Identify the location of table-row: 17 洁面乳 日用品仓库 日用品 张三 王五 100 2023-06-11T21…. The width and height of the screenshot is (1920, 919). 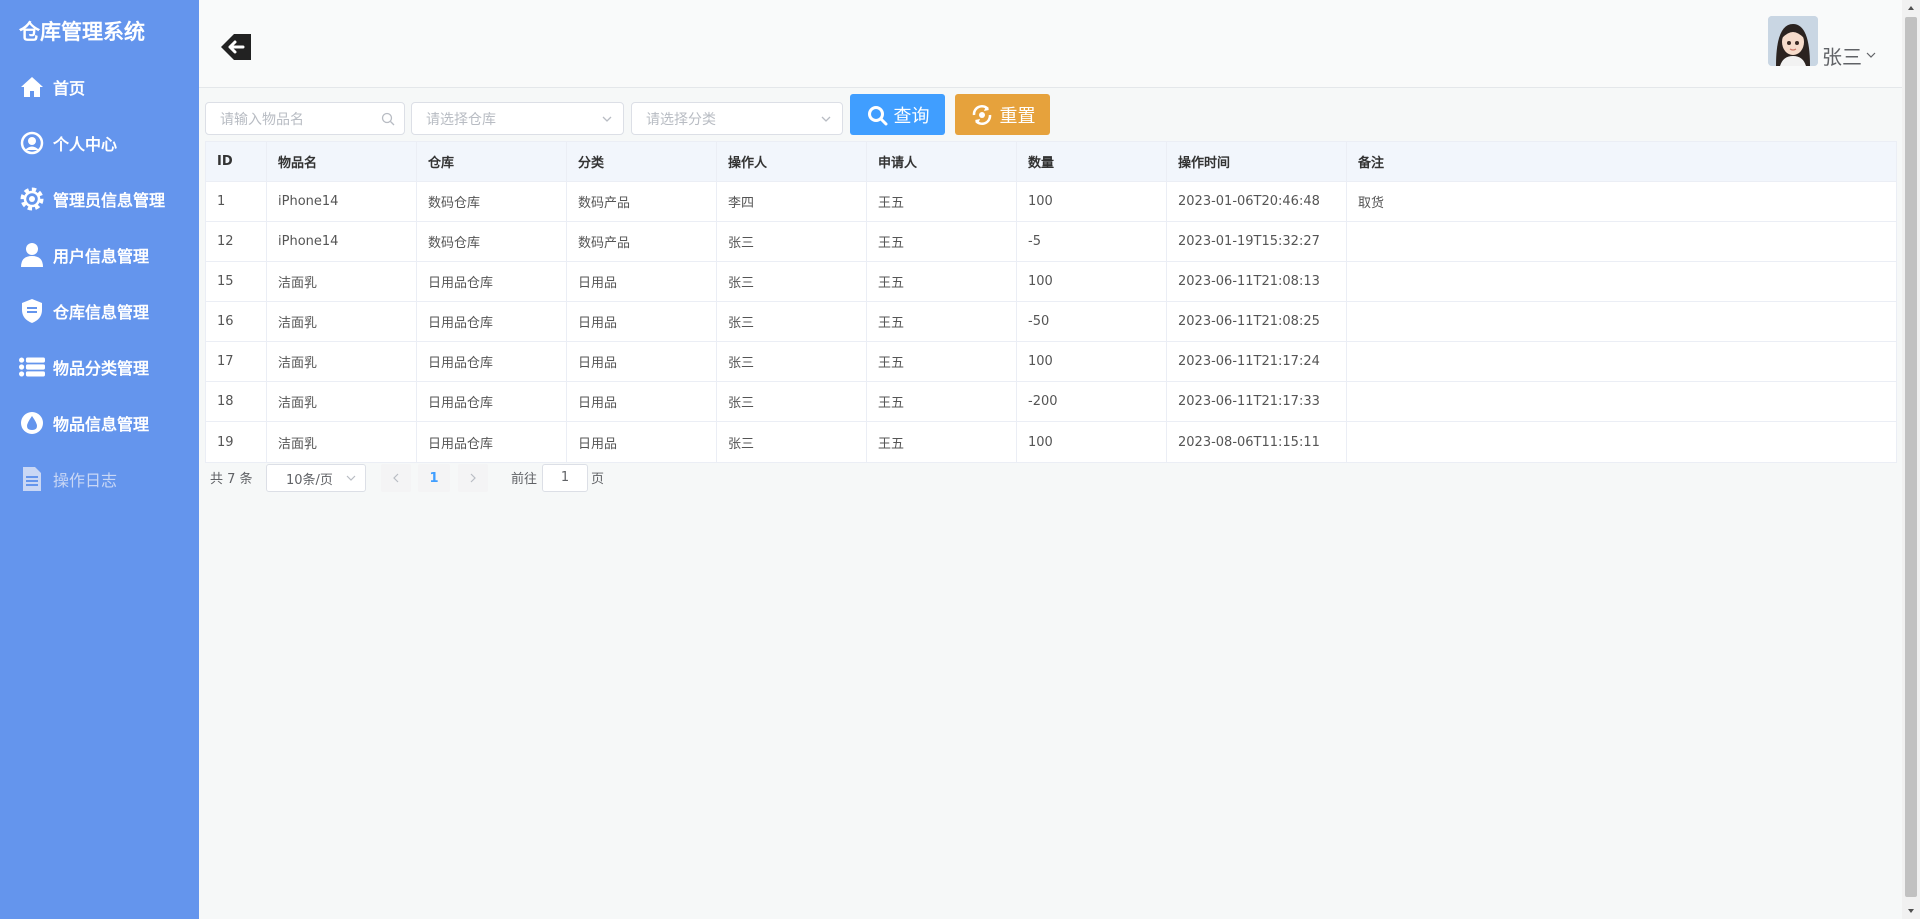
(1051, 362).